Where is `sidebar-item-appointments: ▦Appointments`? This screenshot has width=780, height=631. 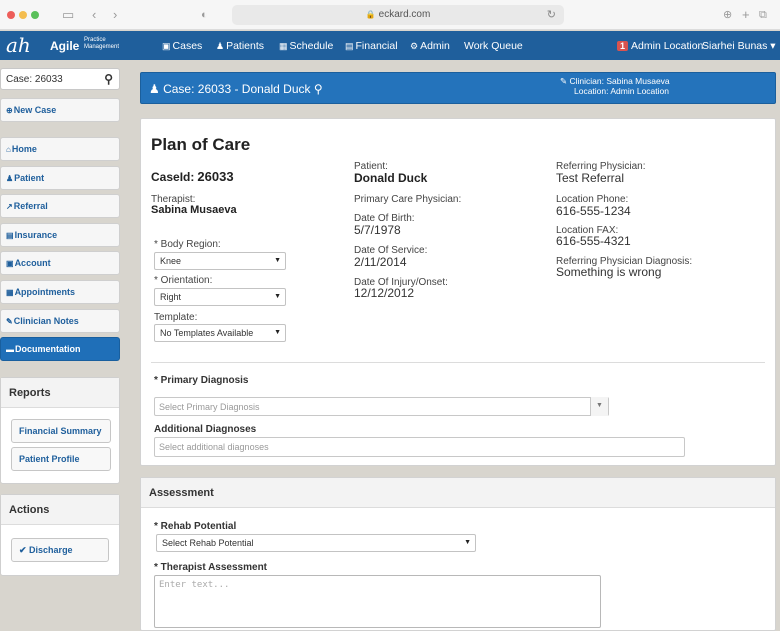 sidebar-item-appointments: ▦Appointments is located at coordinates (60, 292).